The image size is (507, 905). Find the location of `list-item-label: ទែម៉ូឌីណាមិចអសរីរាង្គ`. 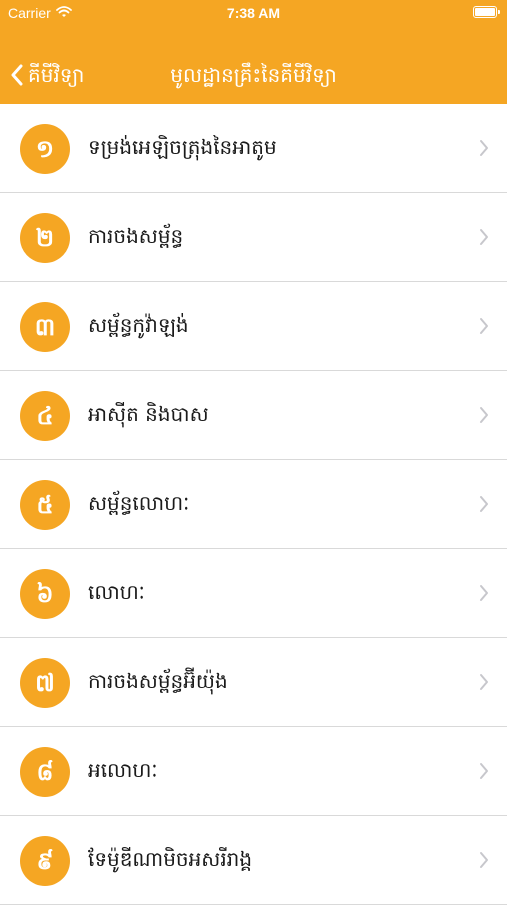

list-item-label: ទែម៉ូឌីណាមិចអសរីរាង្គ is located at coordinates (170, 859).